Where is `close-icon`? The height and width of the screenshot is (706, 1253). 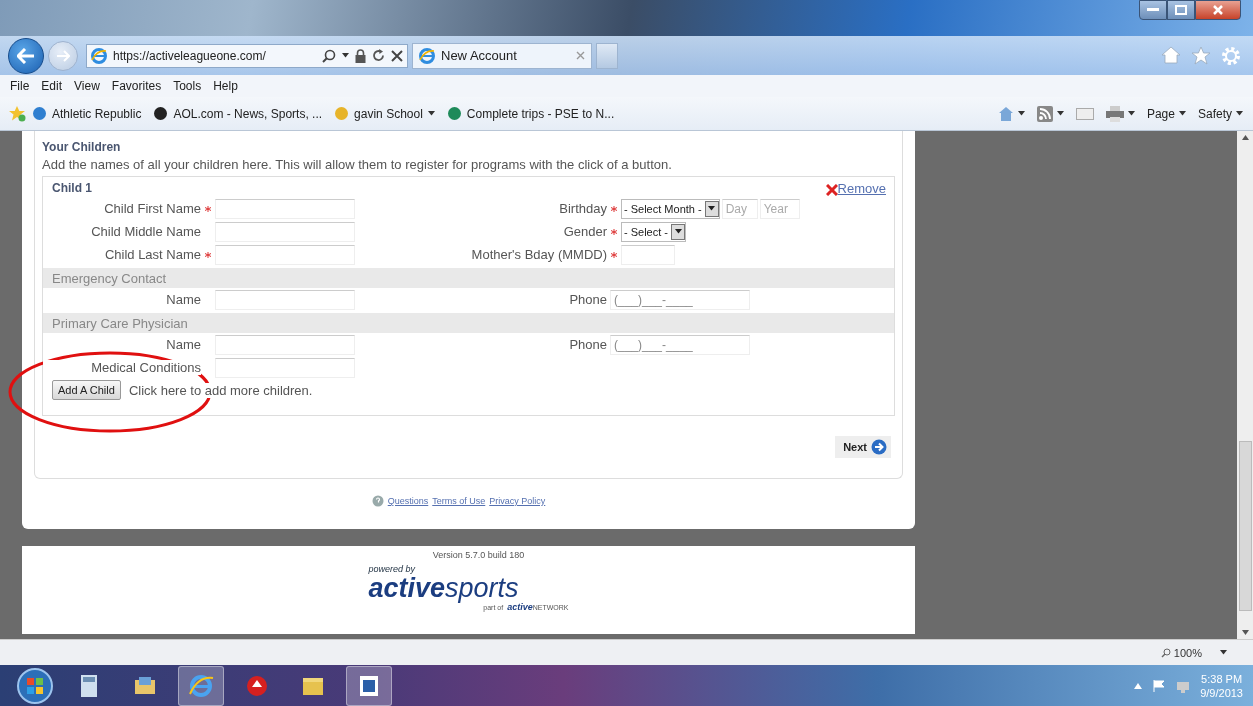 close-icon is located at coordinates (1218, 10).